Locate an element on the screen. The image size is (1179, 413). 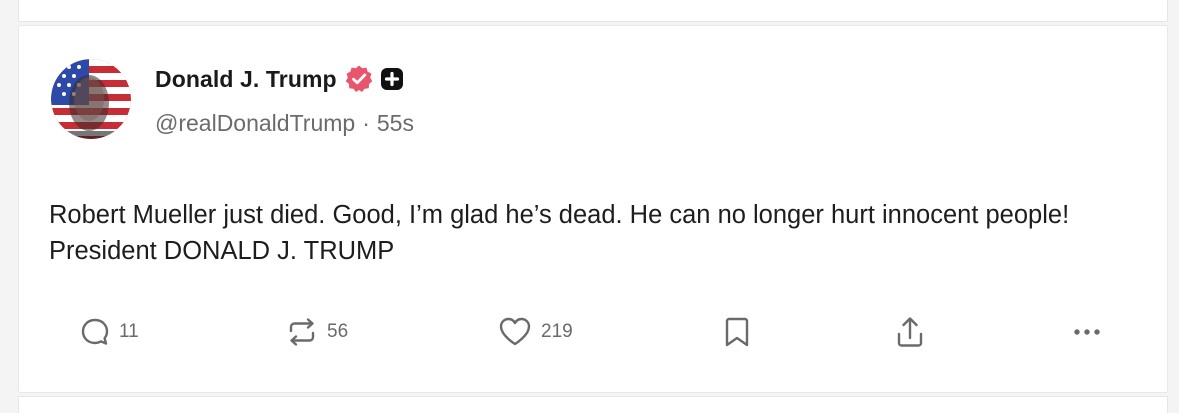
plus-badge-icon is located at coordinates (391, 79).